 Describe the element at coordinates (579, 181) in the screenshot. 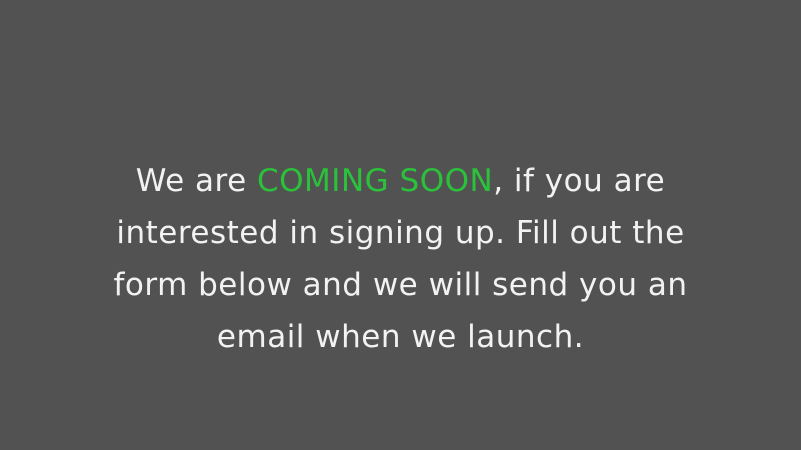

I see `message-line1-suffix: , if you are` at that location.